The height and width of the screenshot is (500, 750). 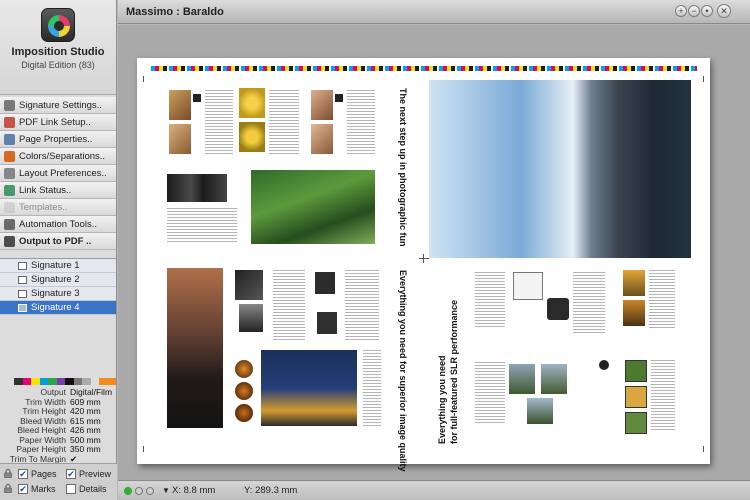 I want to click on headline-next-step: The next step up in photographic fun, so click(x=403, y=167).